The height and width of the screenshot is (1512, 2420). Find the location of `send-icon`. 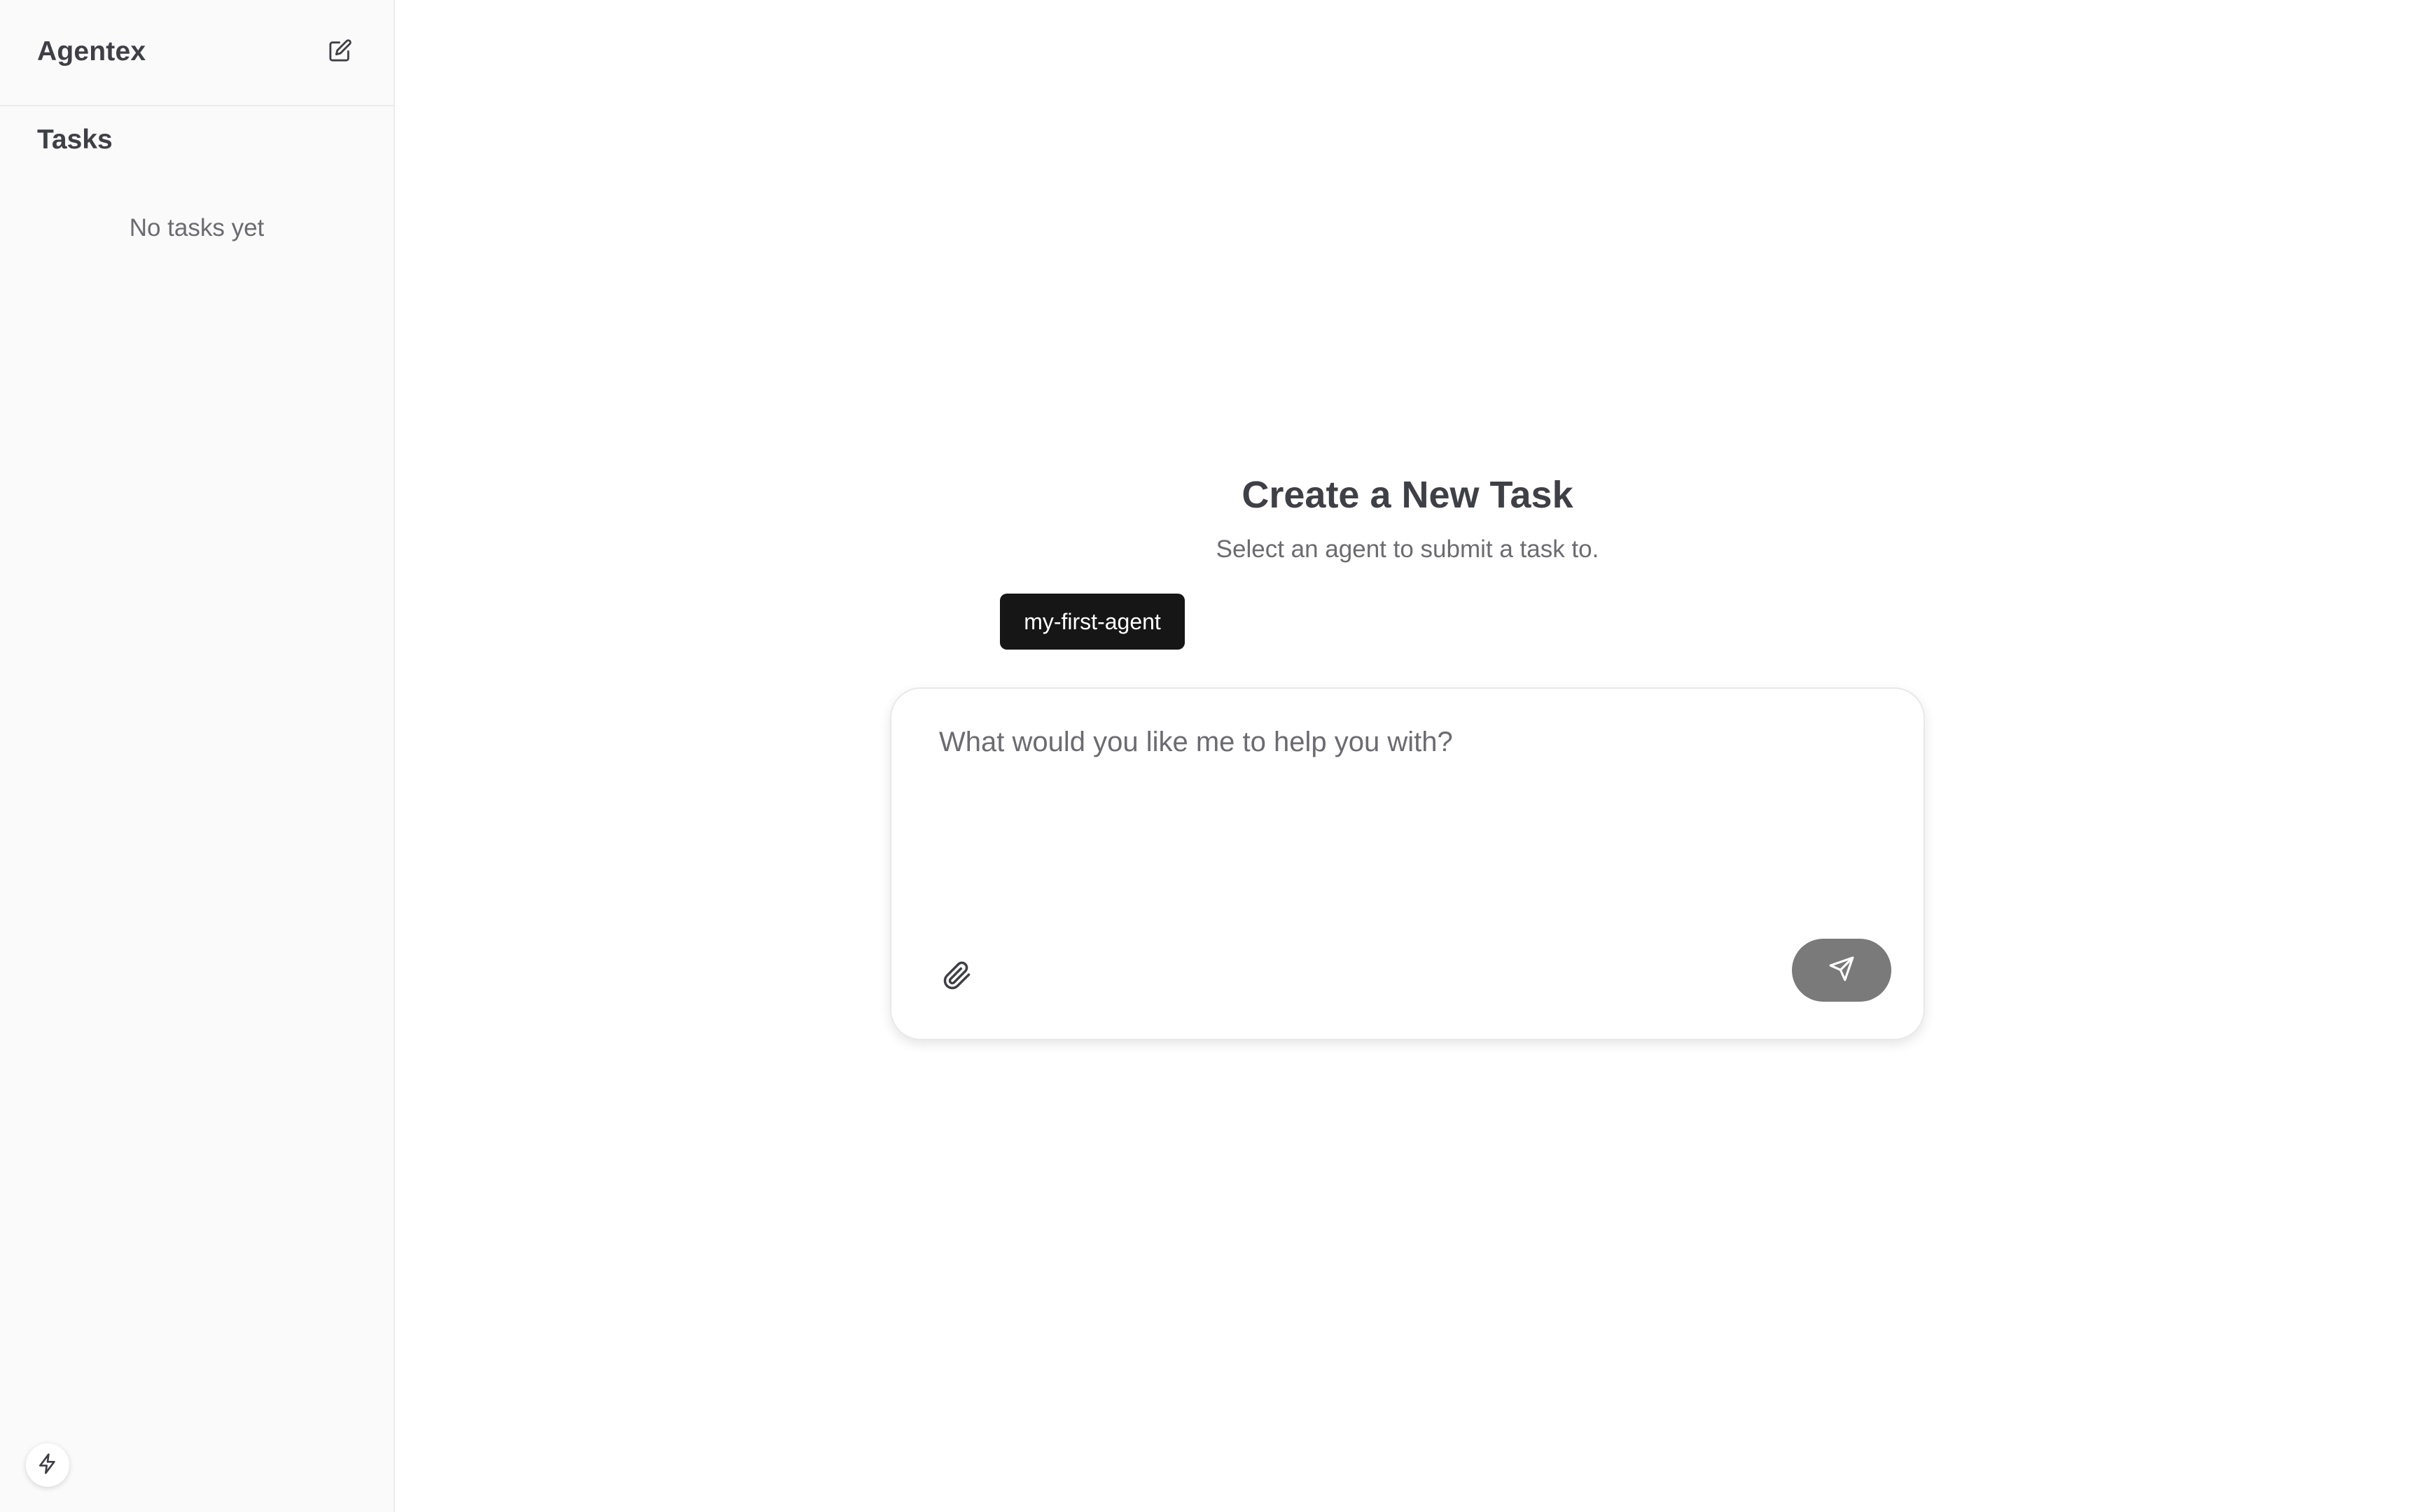

send-icon is located at coordinates (1841, 970).